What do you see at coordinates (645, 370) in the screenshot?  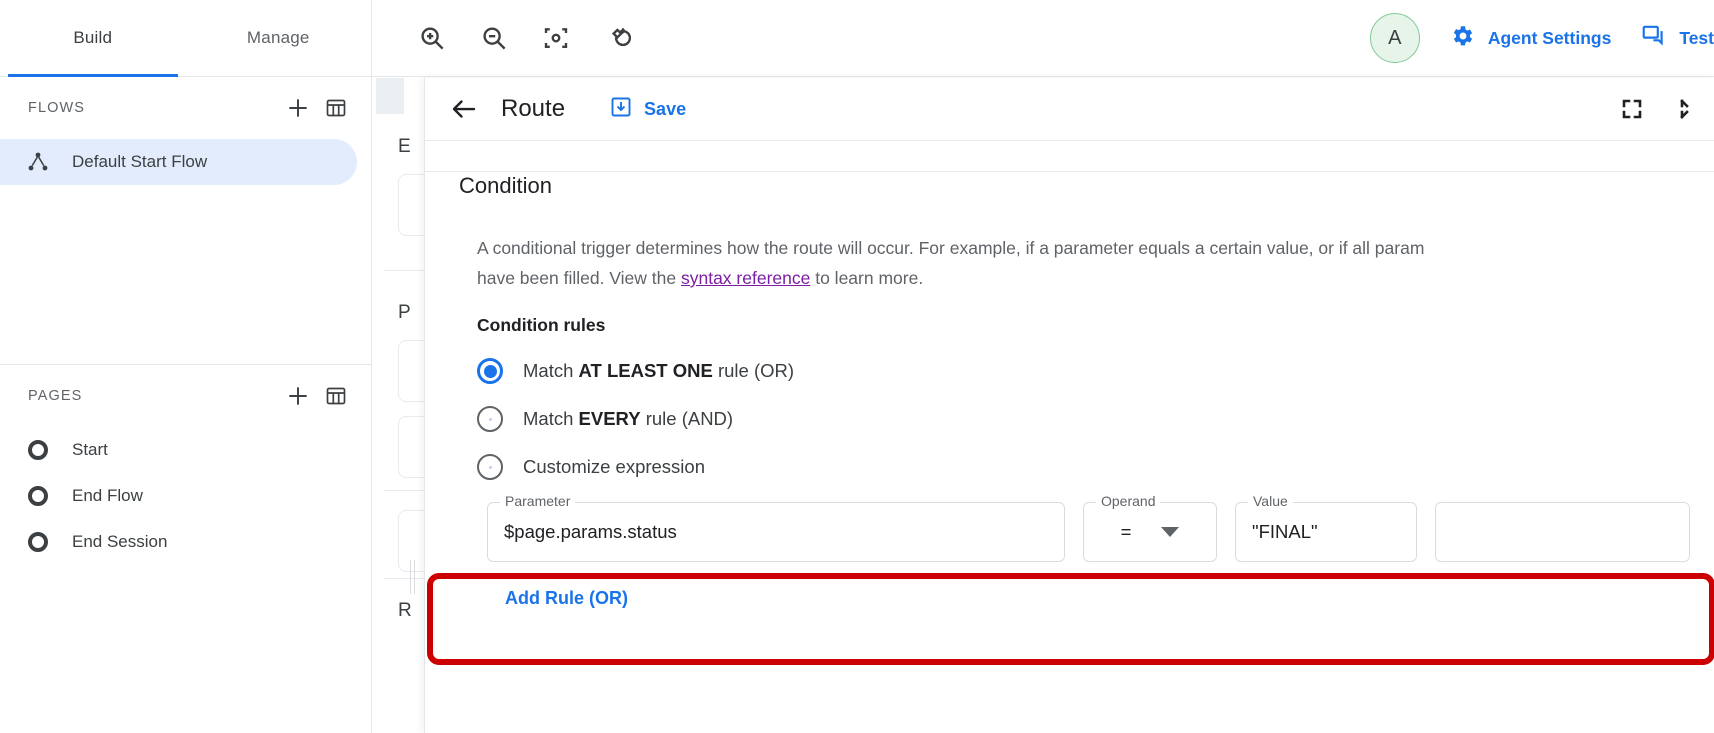 I see `radio-text-bold: AT LEAST ONE` at bounding box center [645, 370].